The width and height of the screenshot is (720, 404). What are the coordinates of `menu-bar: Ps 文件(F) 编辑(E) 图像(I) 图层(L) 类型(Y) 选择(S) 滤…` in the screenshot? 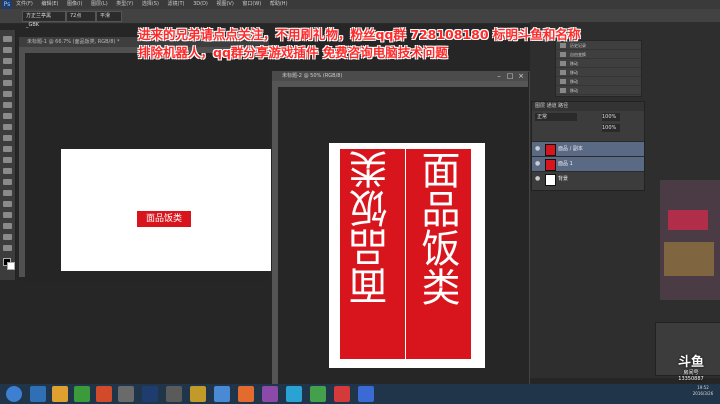 It's located at (360, 4).